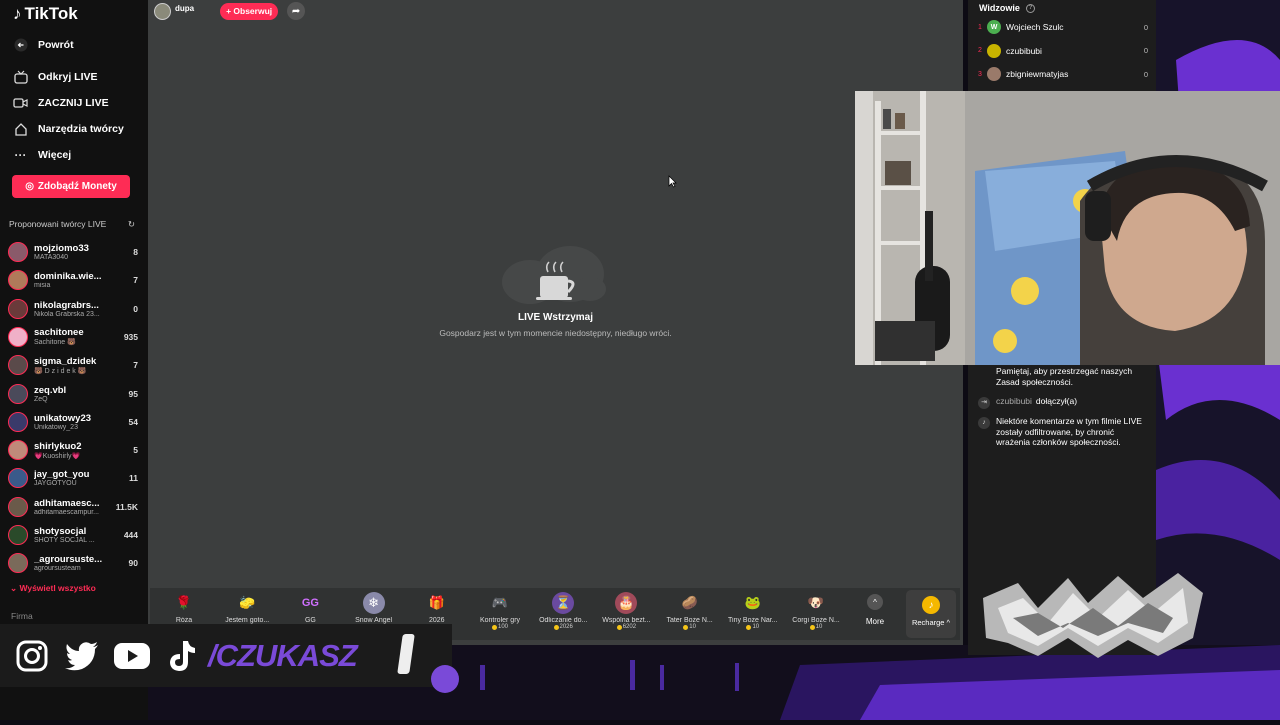 This screenshot has height=725, width=1280. What do you see at coordinates (1063, 74) in the screenshot?
I see `viewer-row: 3 zbigniewmatyjas 0` at bounding box center [1063, 74].